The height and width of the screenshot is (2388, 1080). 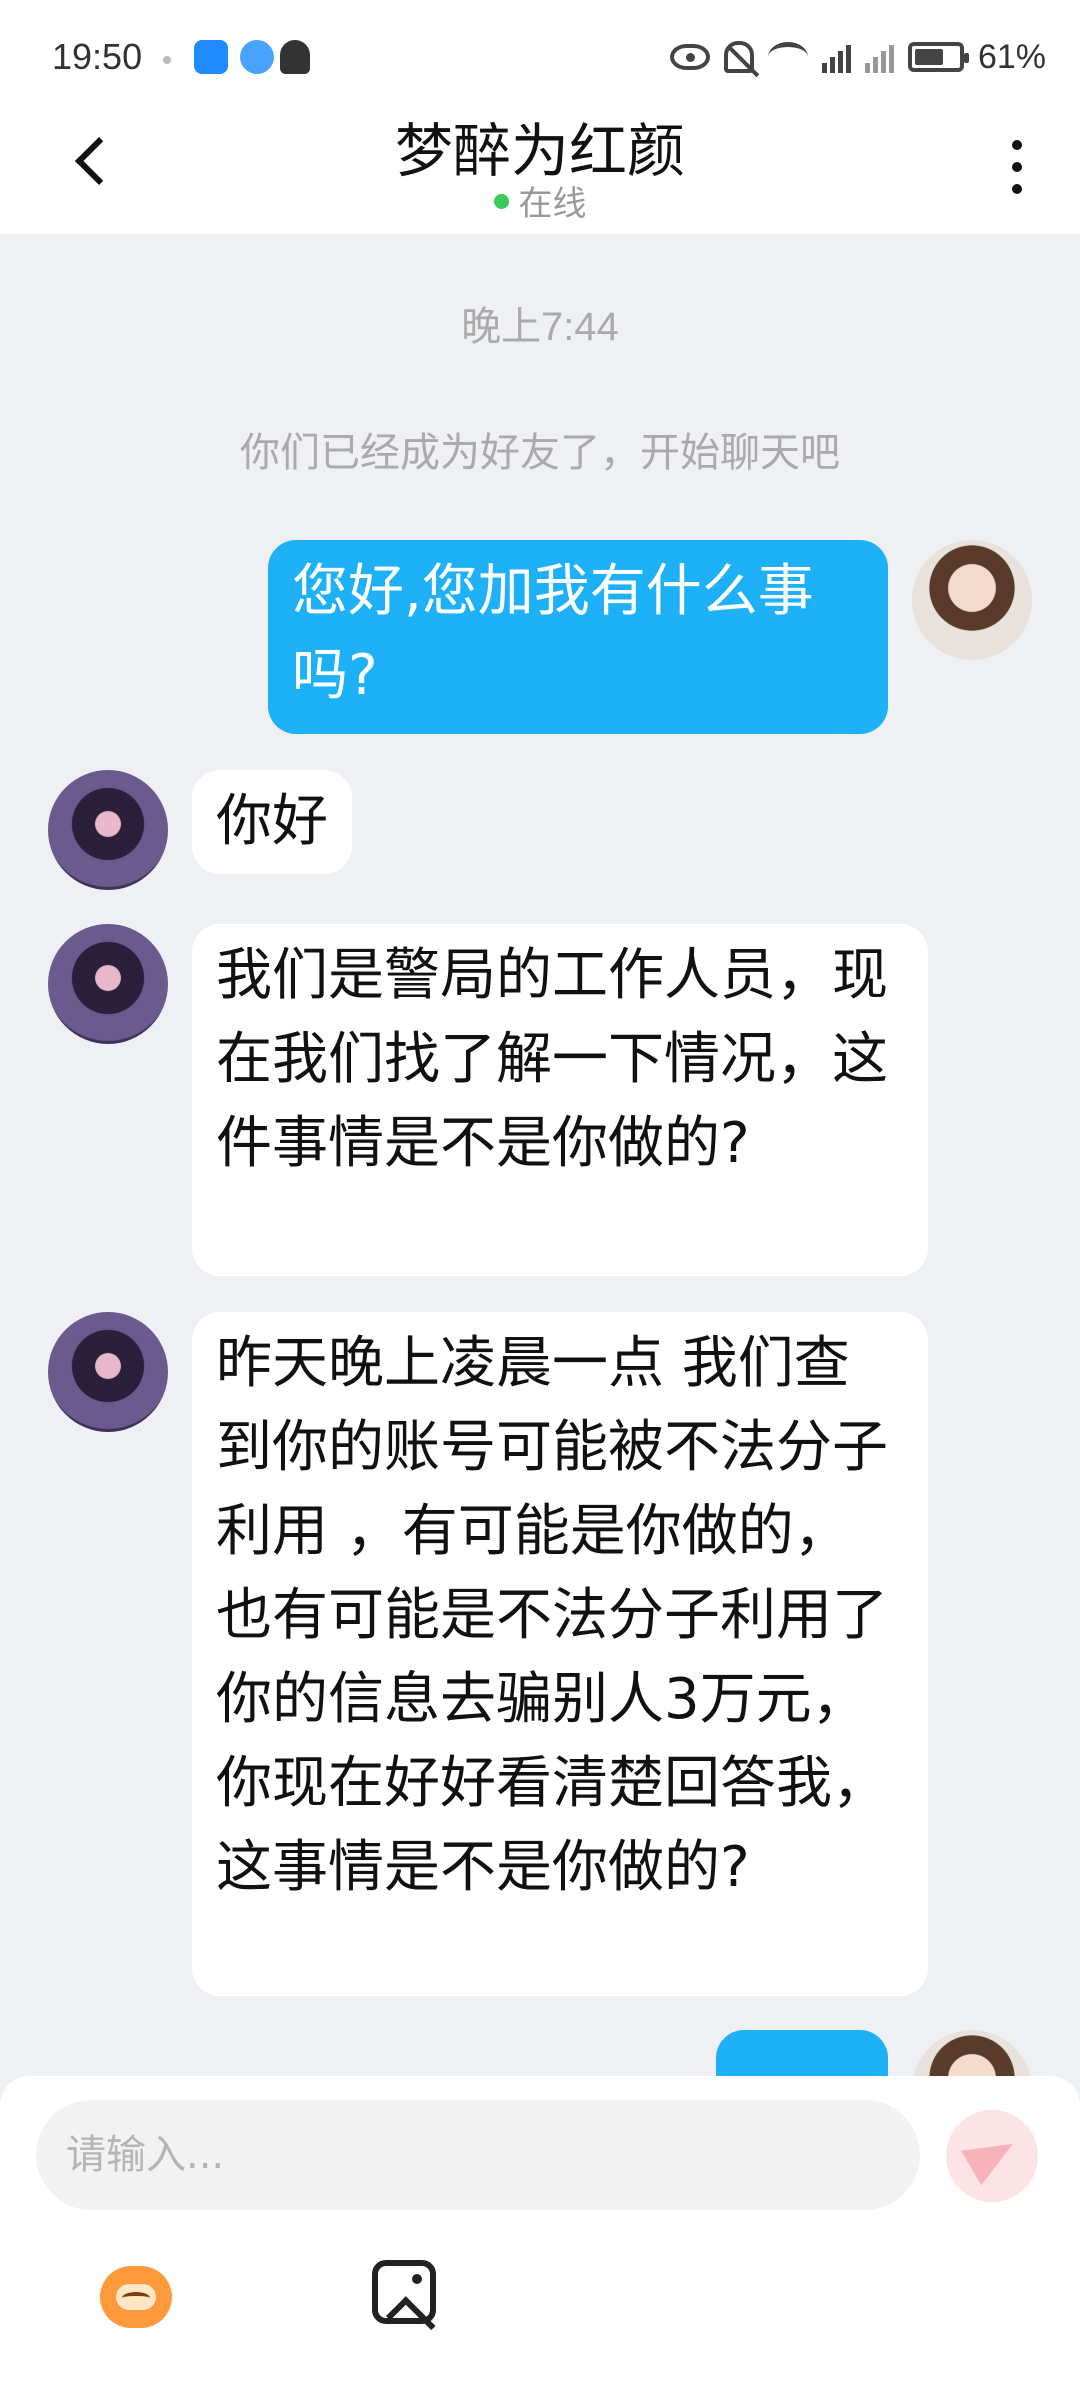 What do you see at coordinates (540, 165) in the screenshot?
I see `chat-header: 梦醉为红颜 在线` at bounding box center [540, 165].